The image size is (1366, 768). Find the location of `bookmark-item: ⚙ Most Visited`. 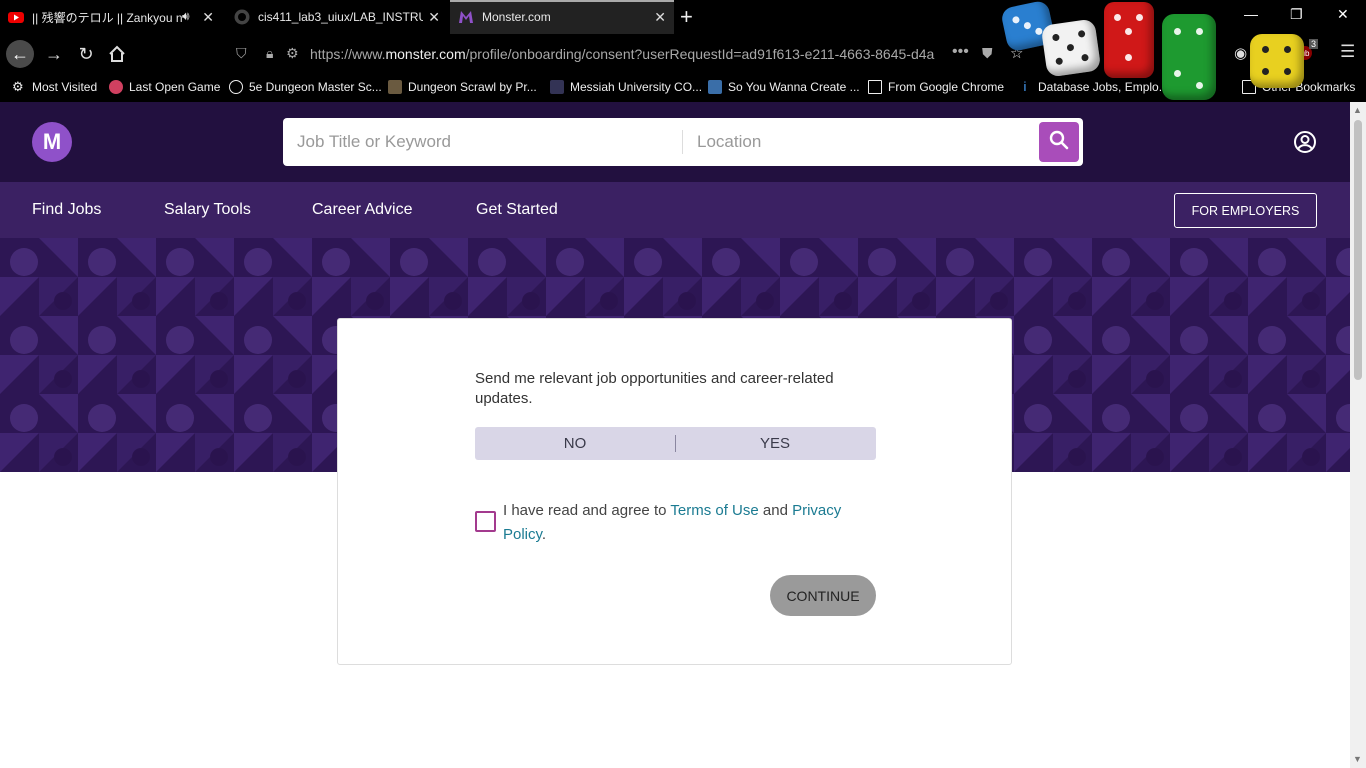

bookmark-item: ⚙ Most Visited is located at coordinates (55, 87).